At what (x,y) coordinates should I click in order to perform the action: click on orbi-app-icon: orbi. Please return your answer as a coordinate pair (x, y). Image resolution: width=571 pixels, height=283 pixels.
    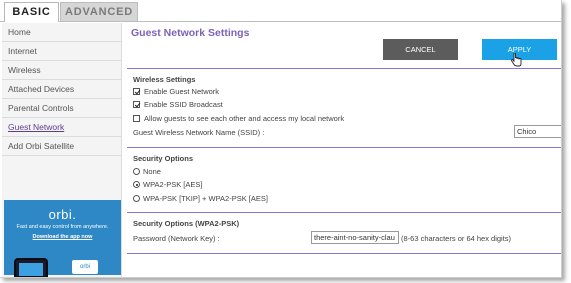
    Looking at the image, I should click on (85, 267).